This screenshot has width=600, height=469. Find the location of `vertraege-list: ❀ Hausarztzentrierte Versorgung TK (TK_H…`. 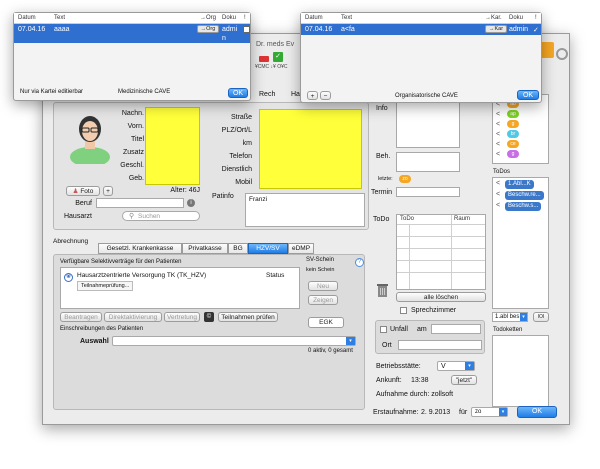

vertraege-list: ❀ Hausarztzentrierte Versorgung TK (TK_H… is located at coordinates (180, 288).